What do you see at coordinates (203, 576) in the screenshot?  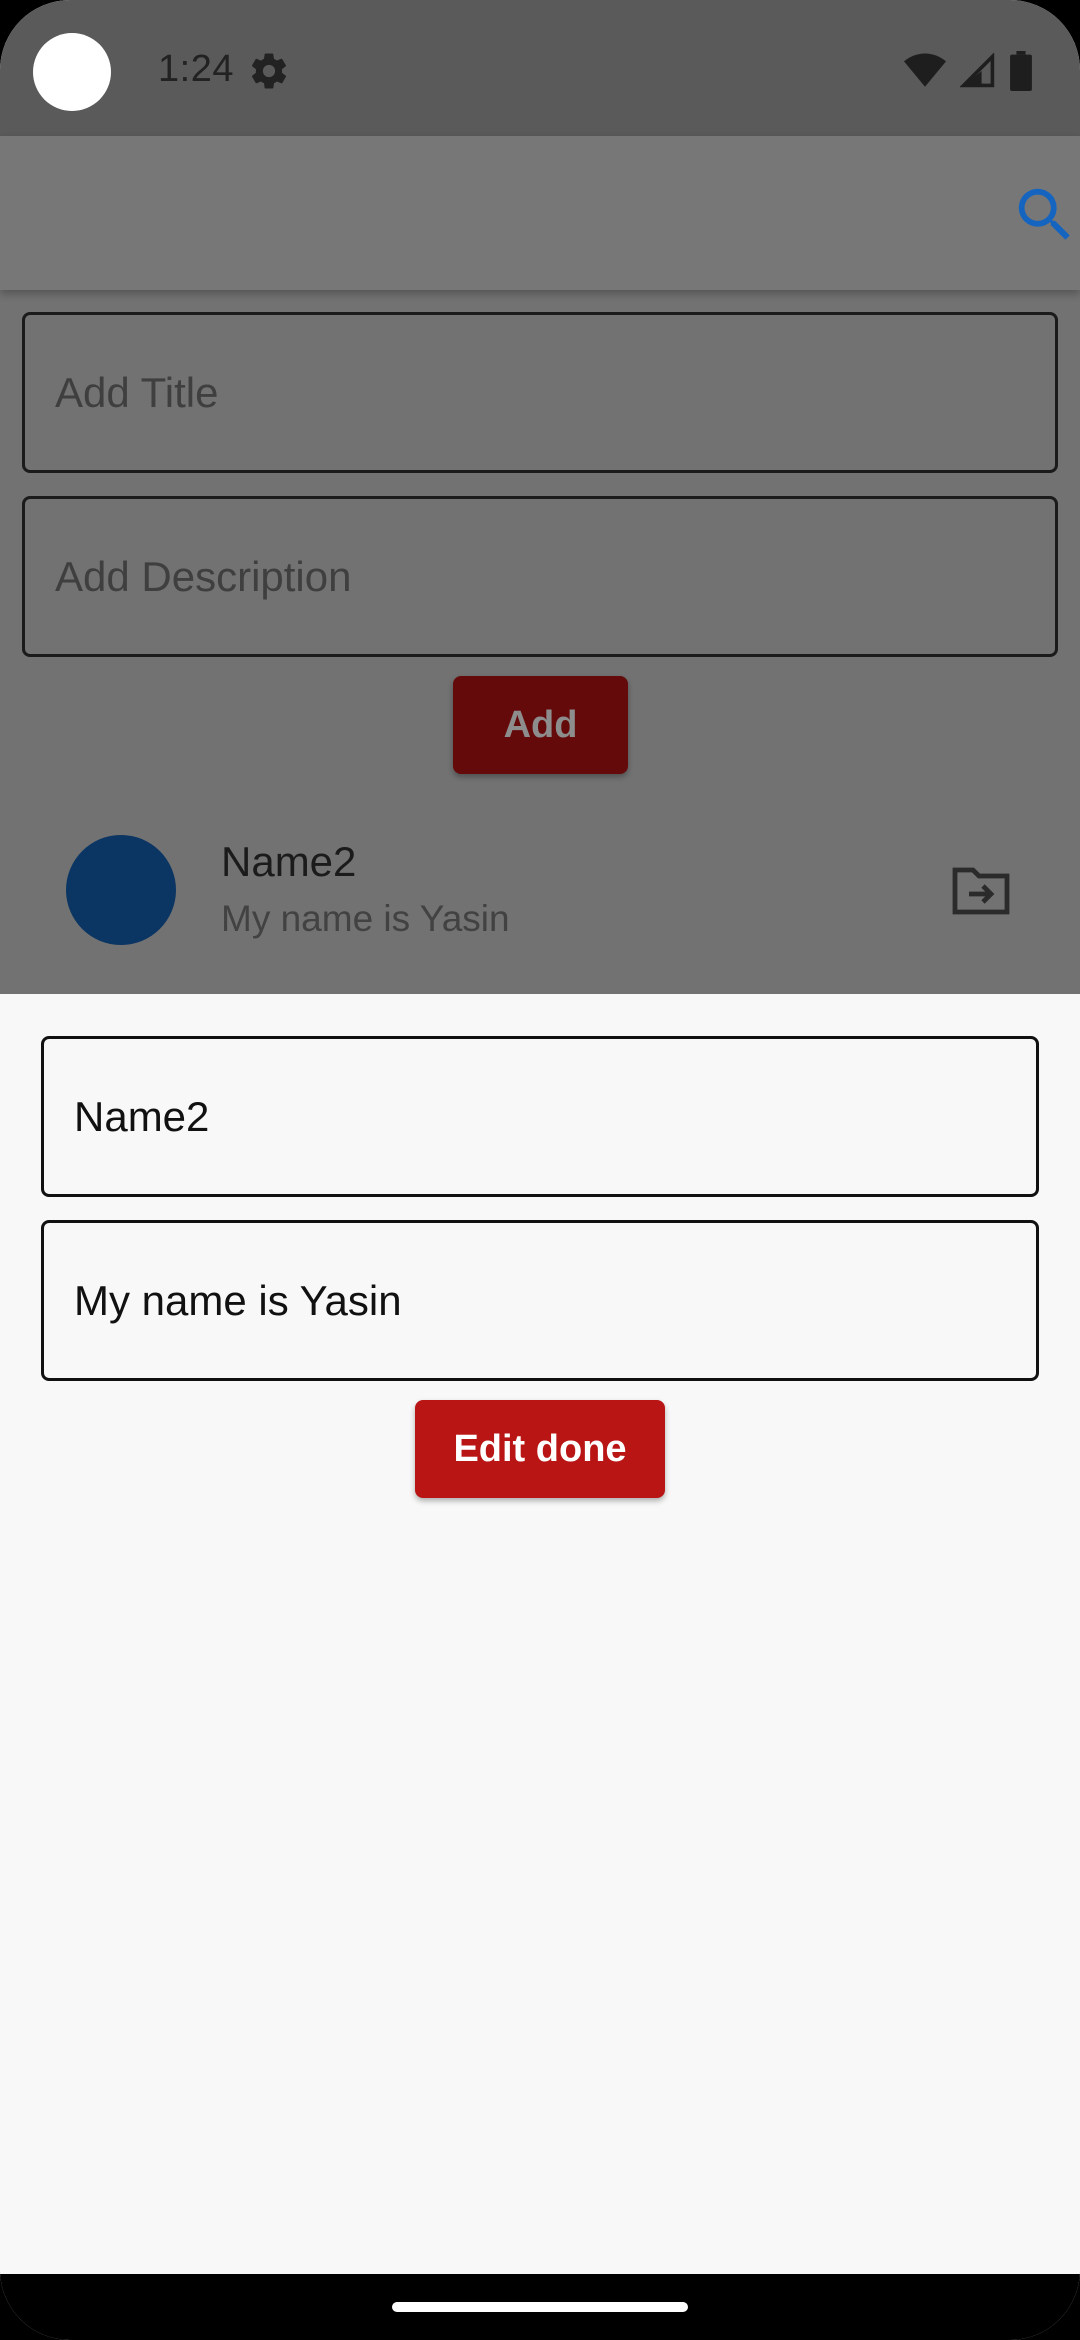 I see `add-description-placeholder: Add Description` at bounding box center [203, 576].